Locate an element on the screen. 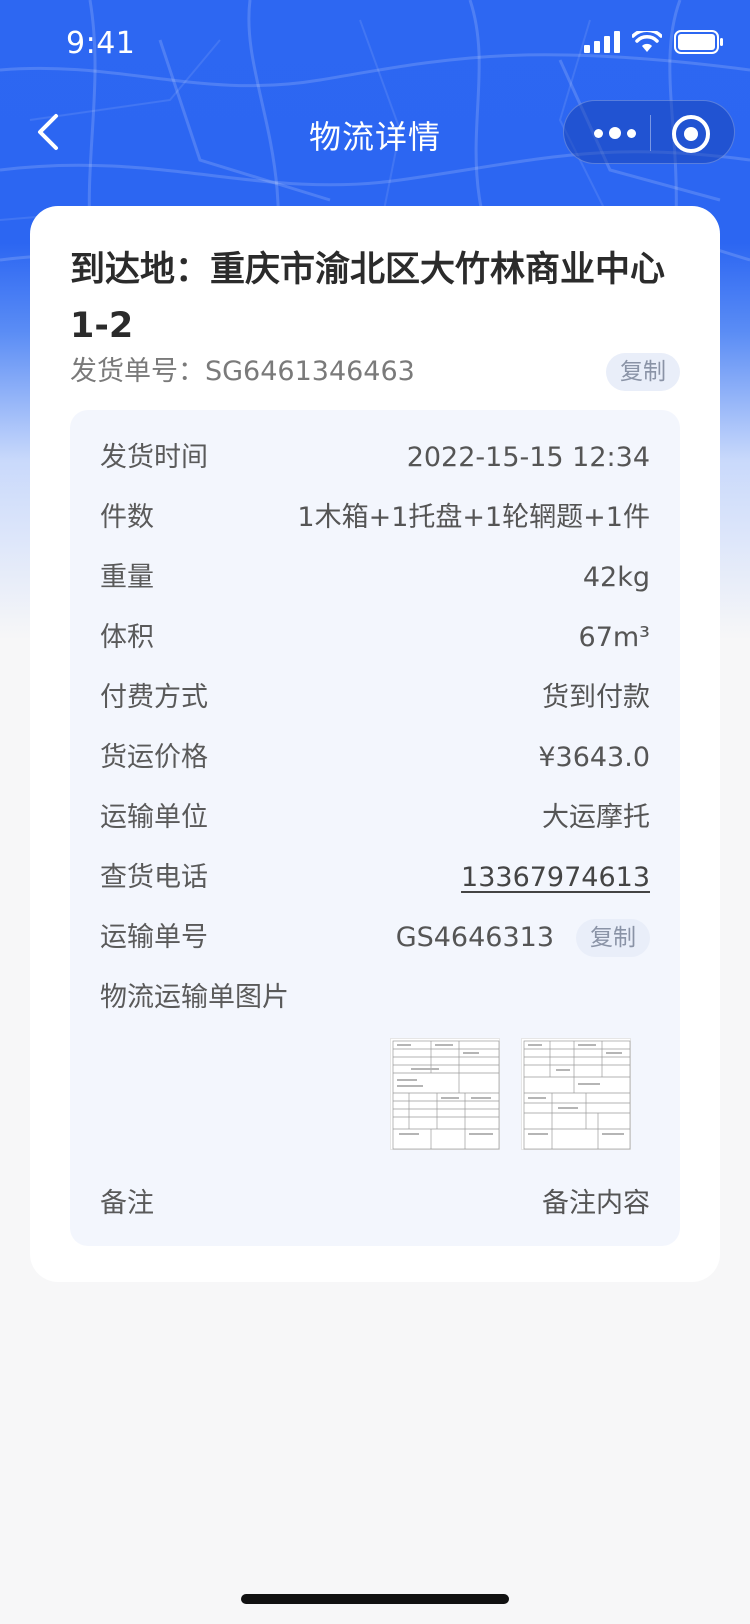 This screenshot has height=1624, width=750. detail-label: 运输单位 is located at coordinates (154, 817).